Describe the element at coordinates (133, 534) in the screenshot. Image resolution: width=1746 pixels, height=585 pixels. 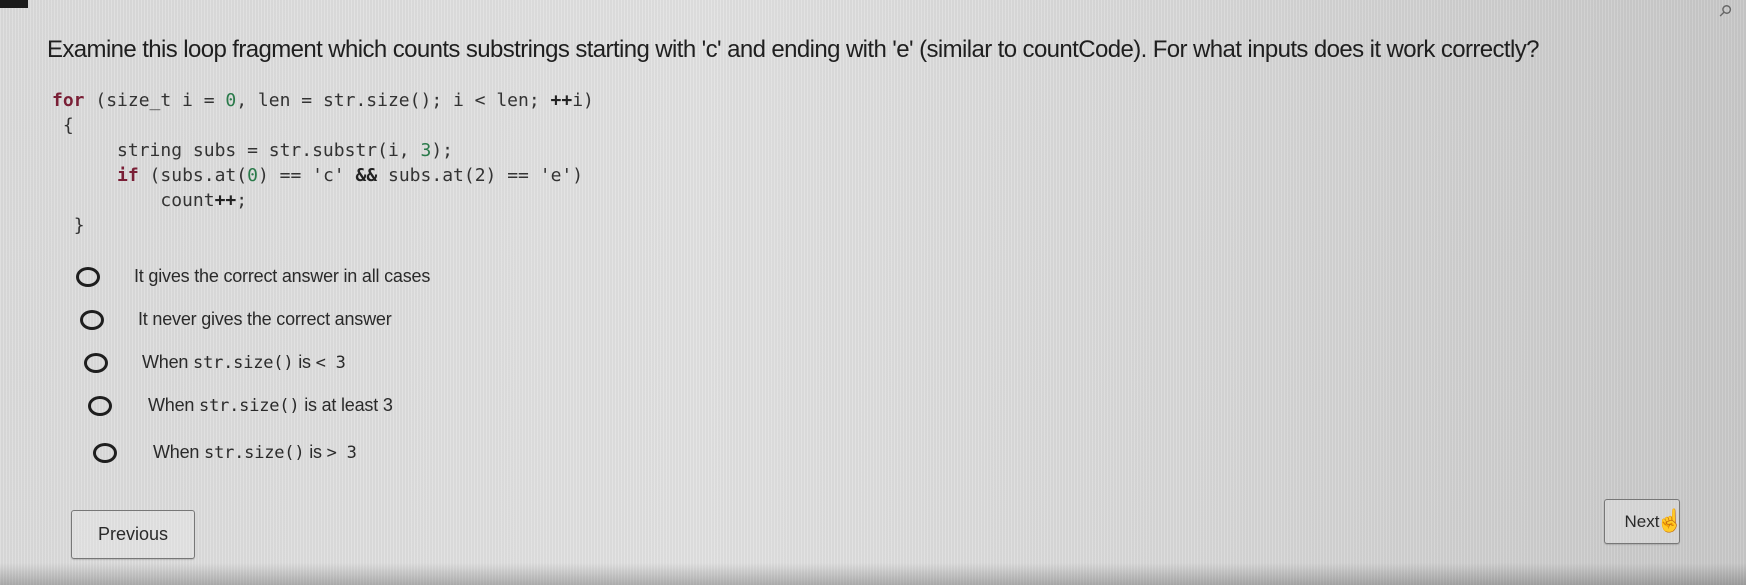
I see `previous-button: Previous` at that location.